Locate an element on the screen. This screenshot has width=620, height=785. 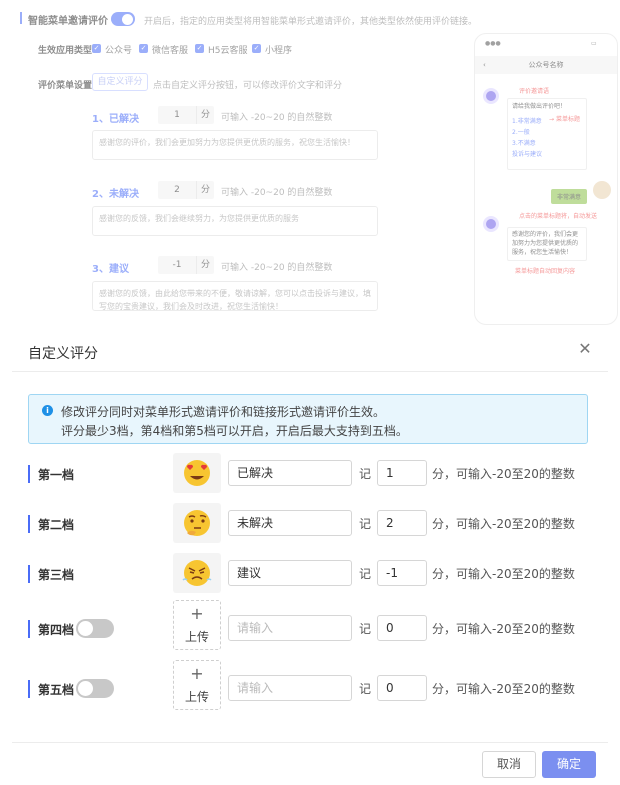
phone-header: ‹ 公众号名称 is located at coordinates (546, 65).